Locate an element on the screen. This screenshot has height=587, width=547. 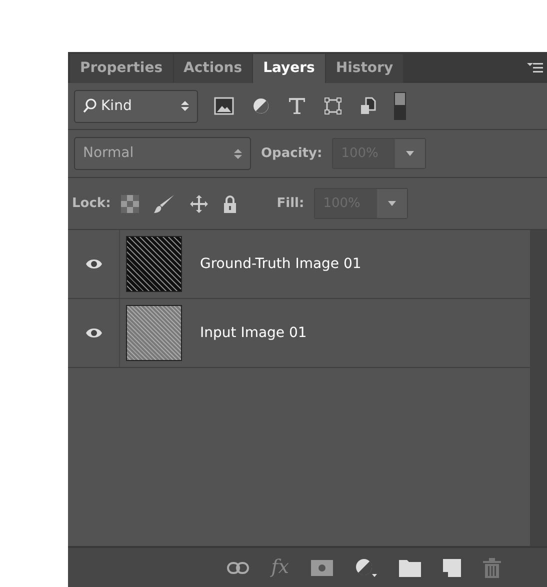
panel-tab: History is located at coordinates (365, 68).